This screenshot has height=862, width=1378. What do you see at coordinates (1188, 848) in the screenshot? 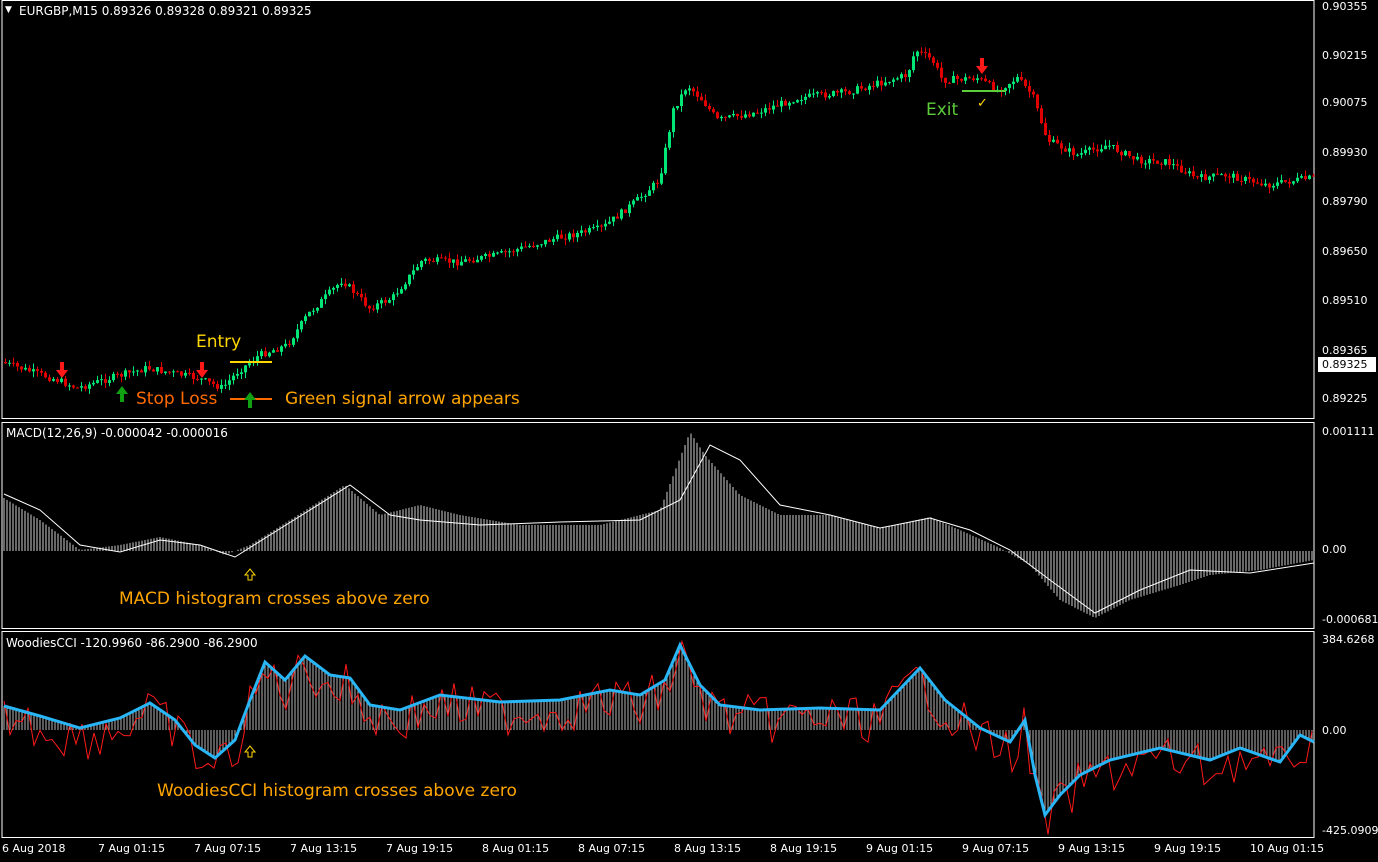
I see `time-label: 9 Aug 19:15` at bounding box center [1188, 848].